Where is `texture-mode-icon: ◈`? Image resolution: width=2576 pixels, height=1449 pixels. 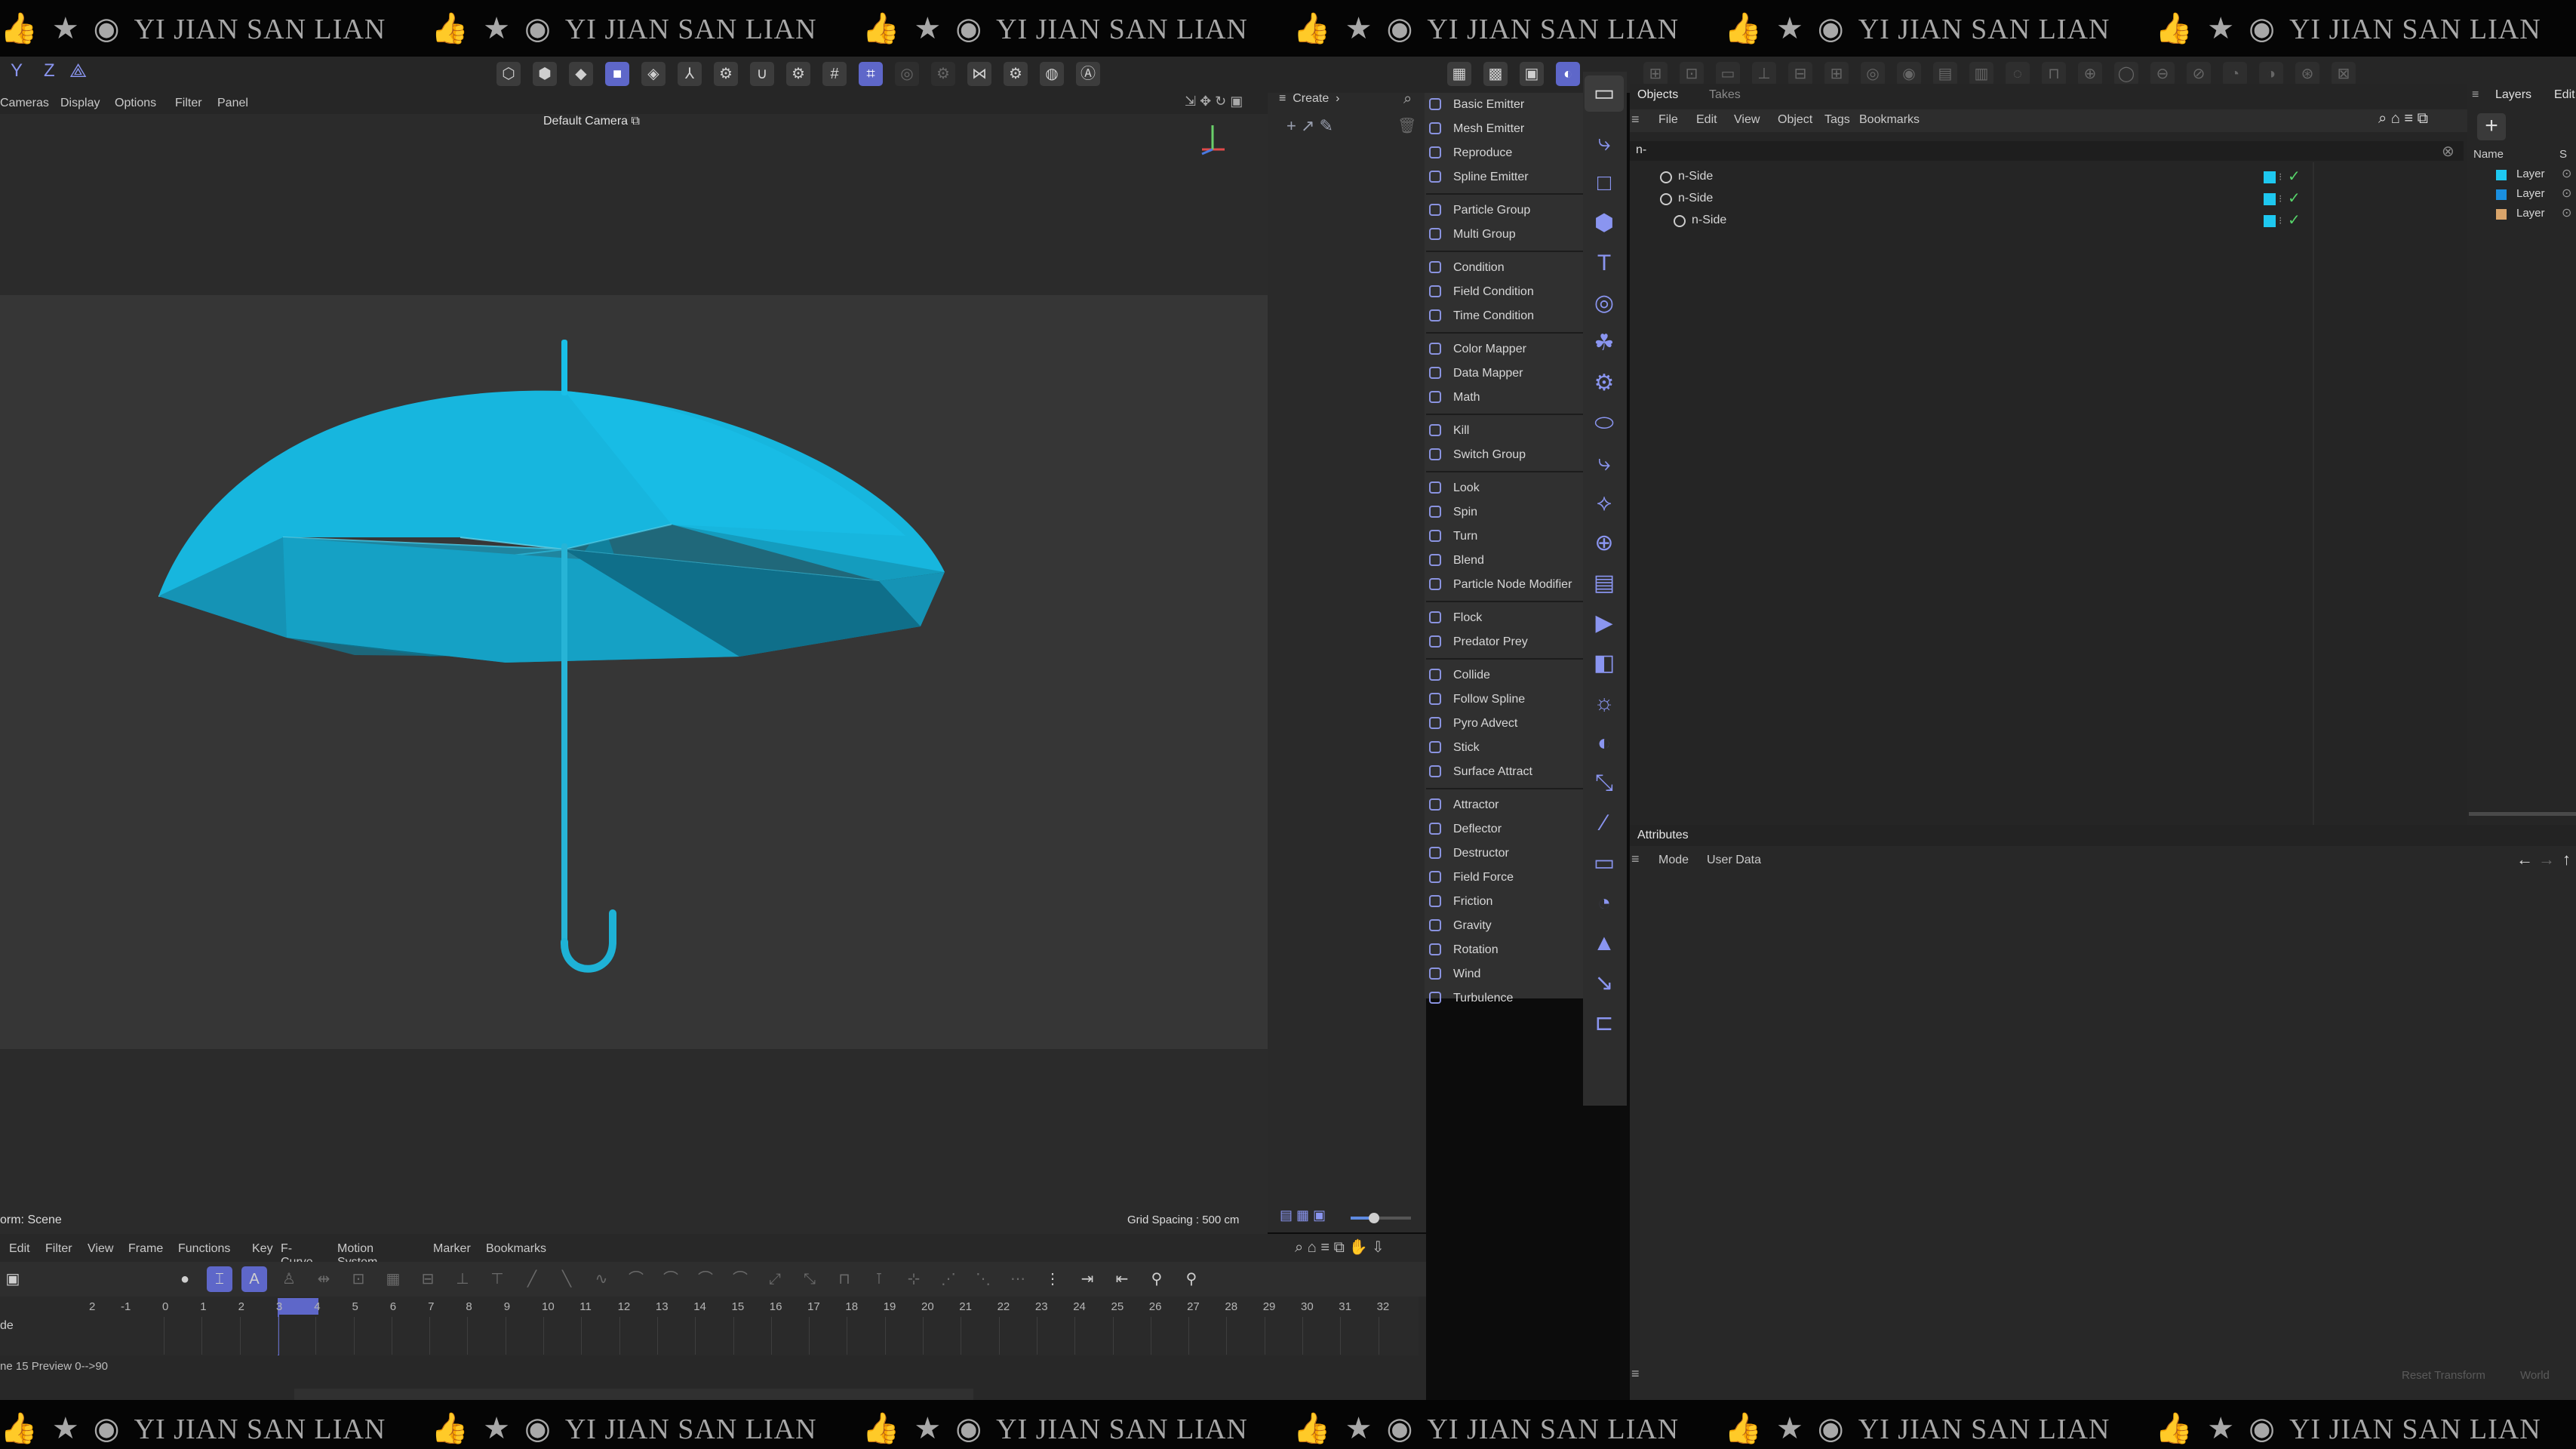
texture-mode-icon: ◈ is located at coordinates (653, 74).